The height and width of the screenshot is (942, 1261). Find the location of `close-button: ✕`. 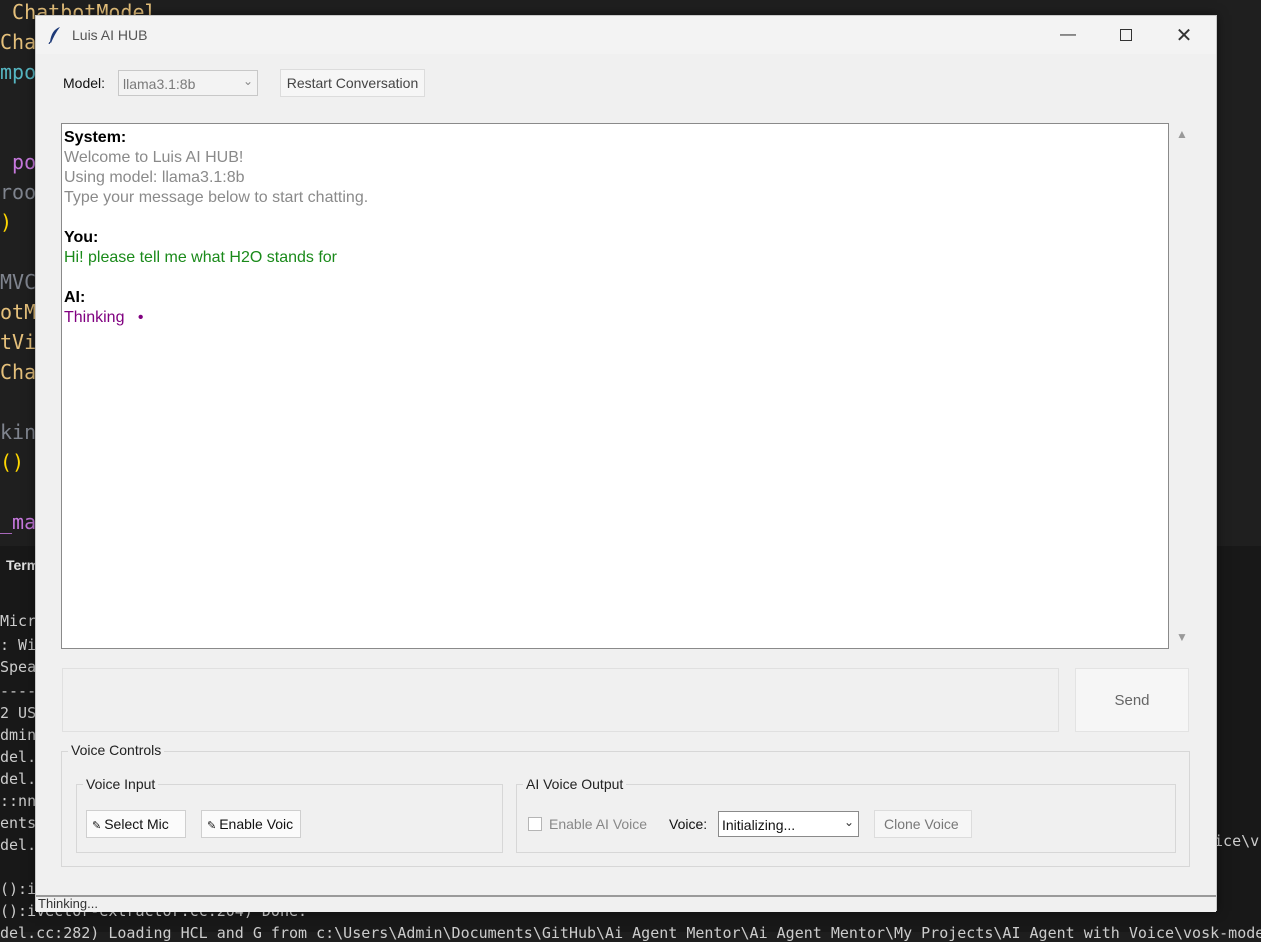

close-button: ✕ is located at coordinates (1184, 35).